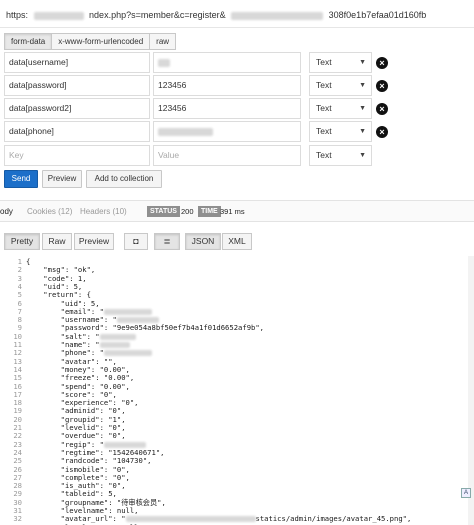  I want to click on view-raw-button: Raw, so click(57, 241).